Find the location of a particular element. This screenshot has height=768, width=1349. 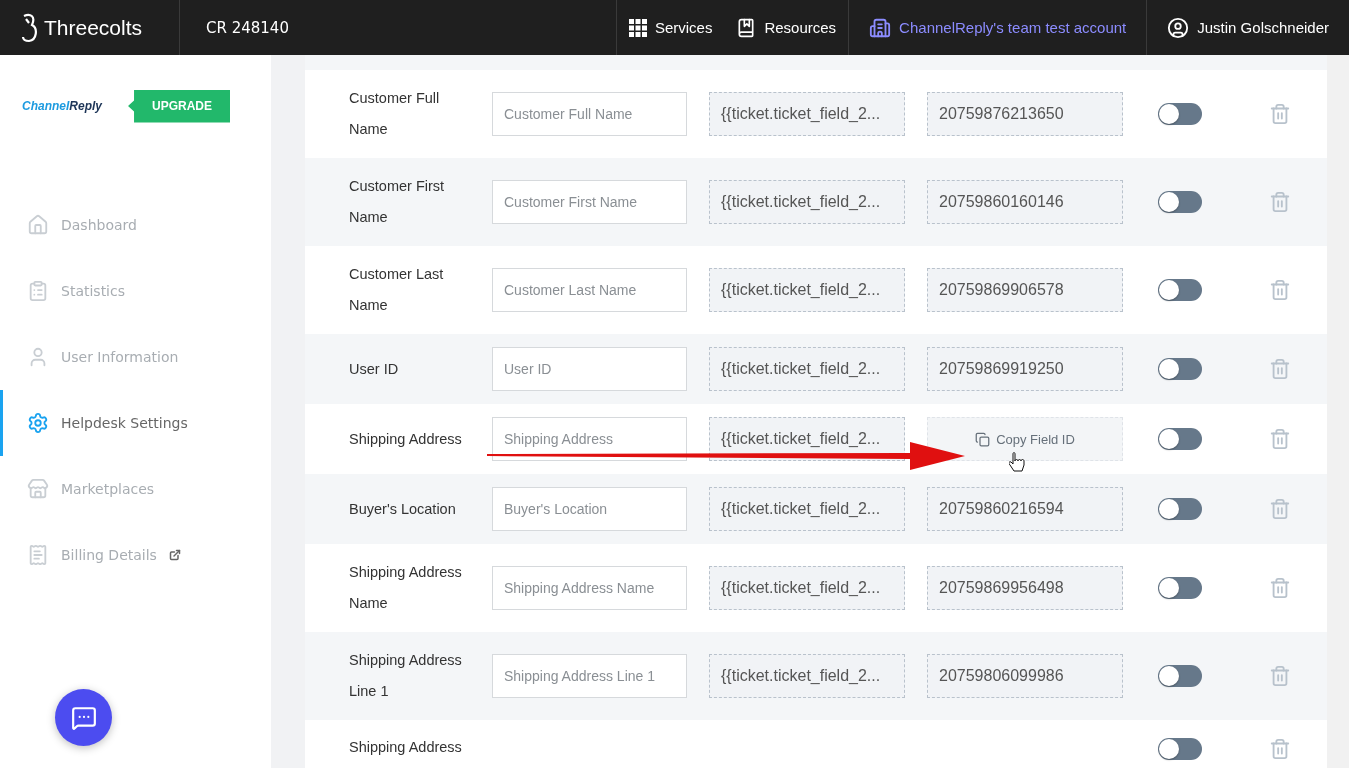

input-field: Customer Last Name is located at coordinates (589, 290).